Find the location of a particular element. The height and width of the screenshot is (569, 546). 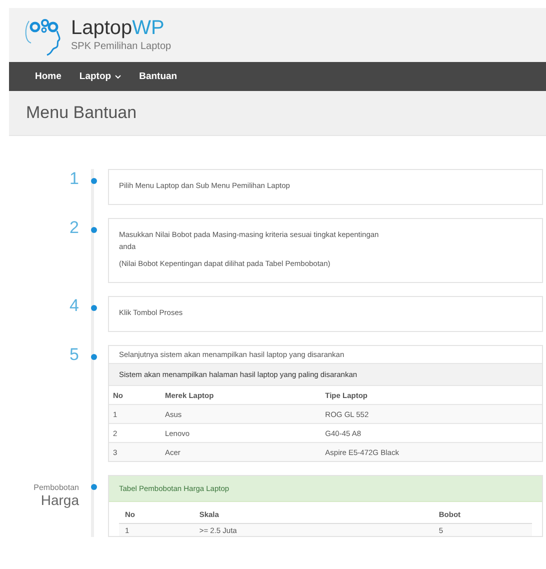

step-number: 4 is located at coordinates (73, 306).